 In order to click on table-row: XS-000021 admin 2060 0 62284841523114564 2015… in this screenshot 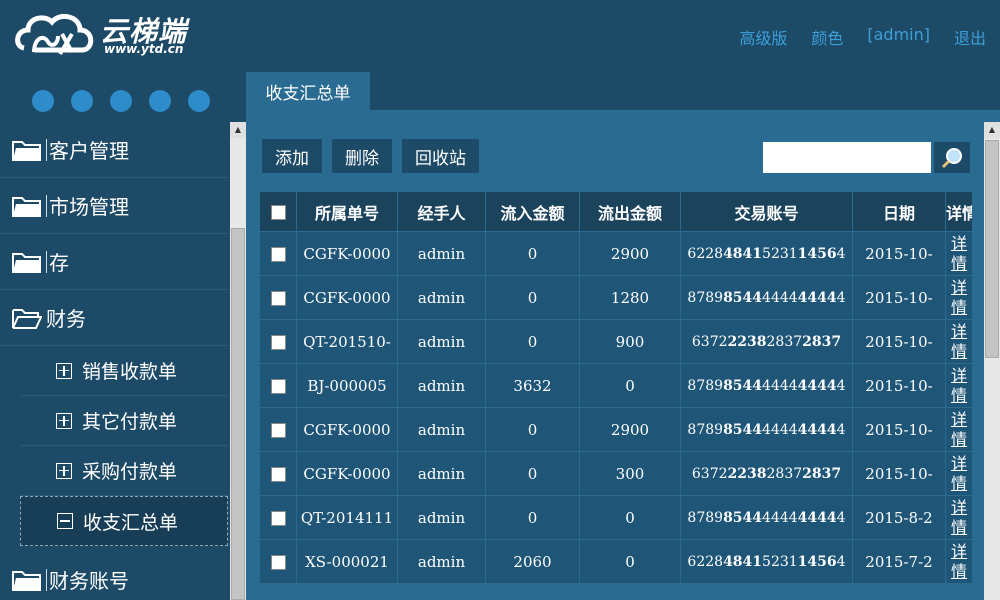, I will do `click(616, 561)`.